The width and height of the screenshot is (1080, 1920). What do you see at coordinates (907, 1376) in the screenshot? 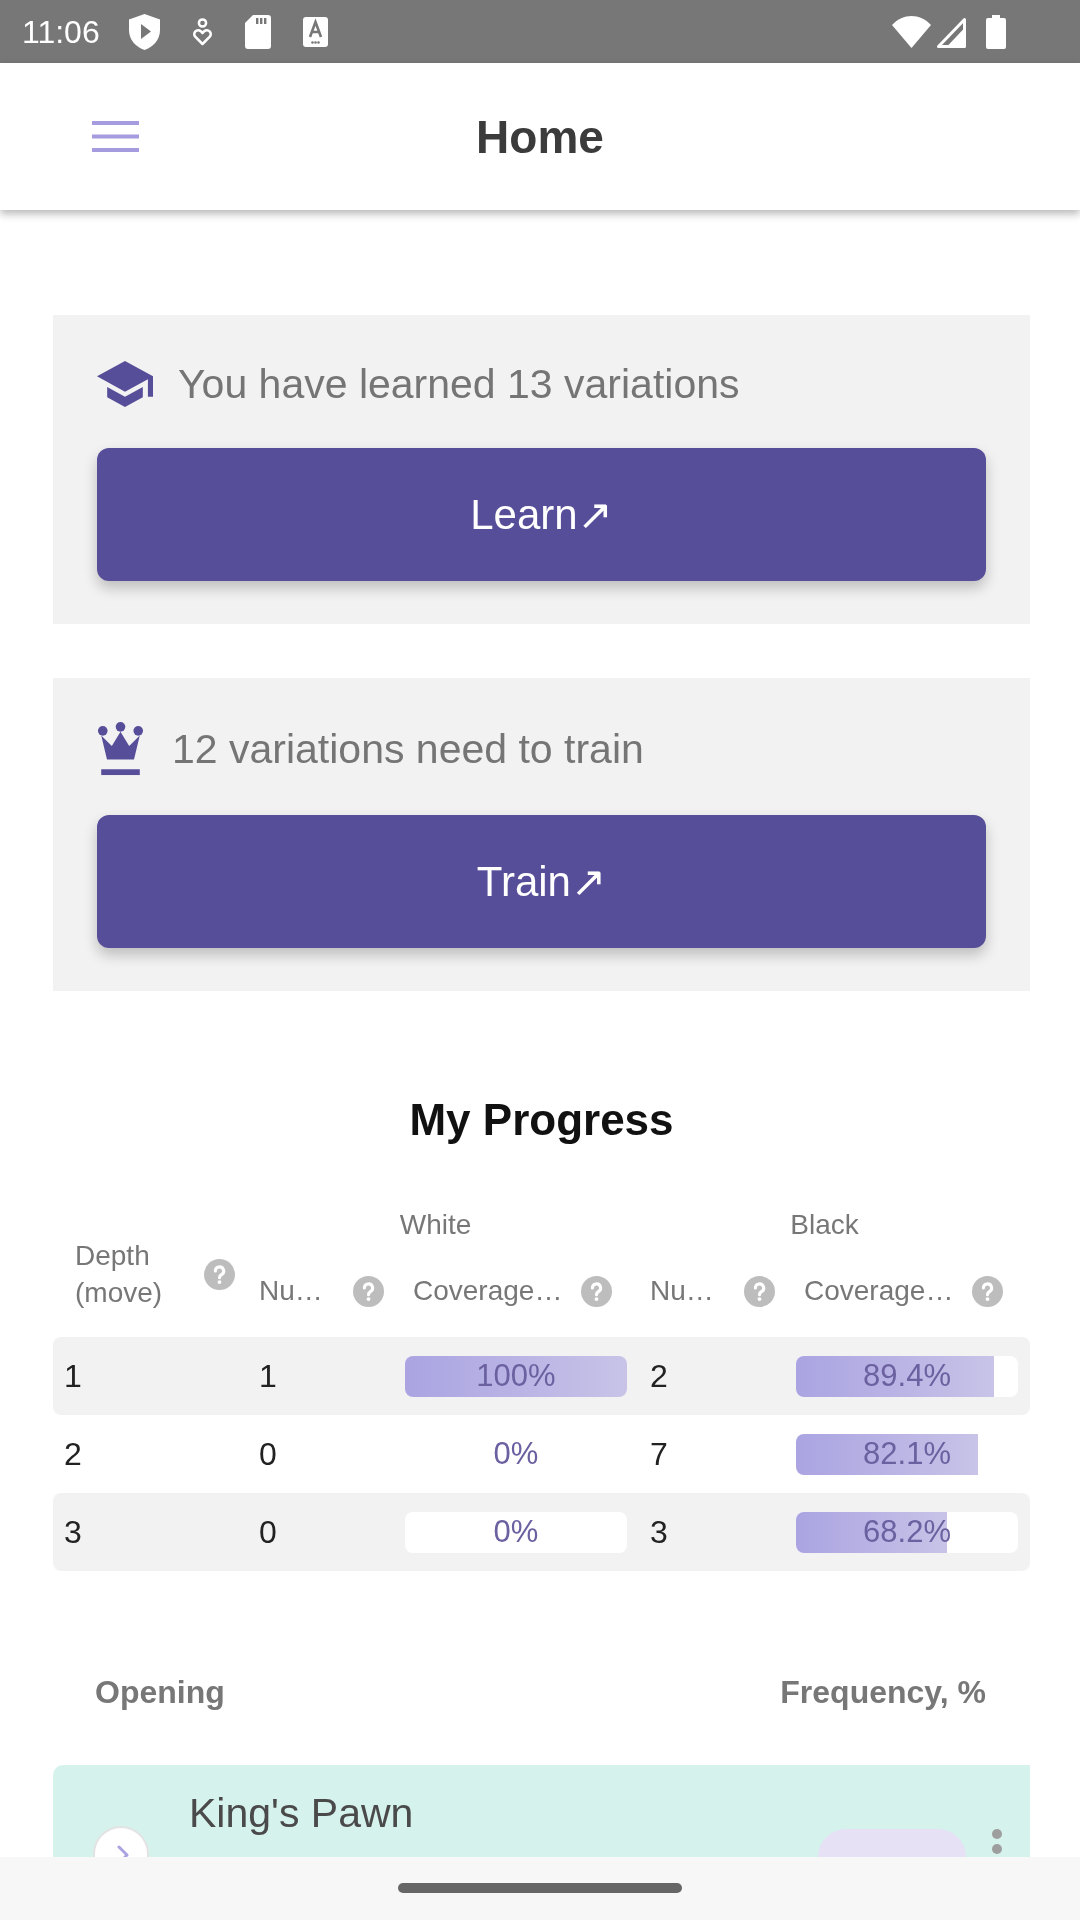
I see `coverage-value: 89.4%` at bounding box center [907, 1376].